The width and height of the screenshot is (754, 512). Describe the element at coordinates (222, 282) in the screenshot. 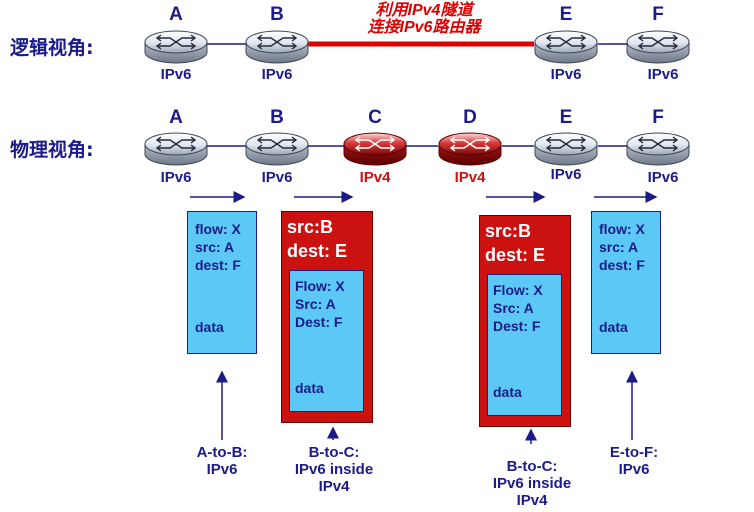

I see `packet-a-to-b: flow: X src: A dest: F data` at that location.